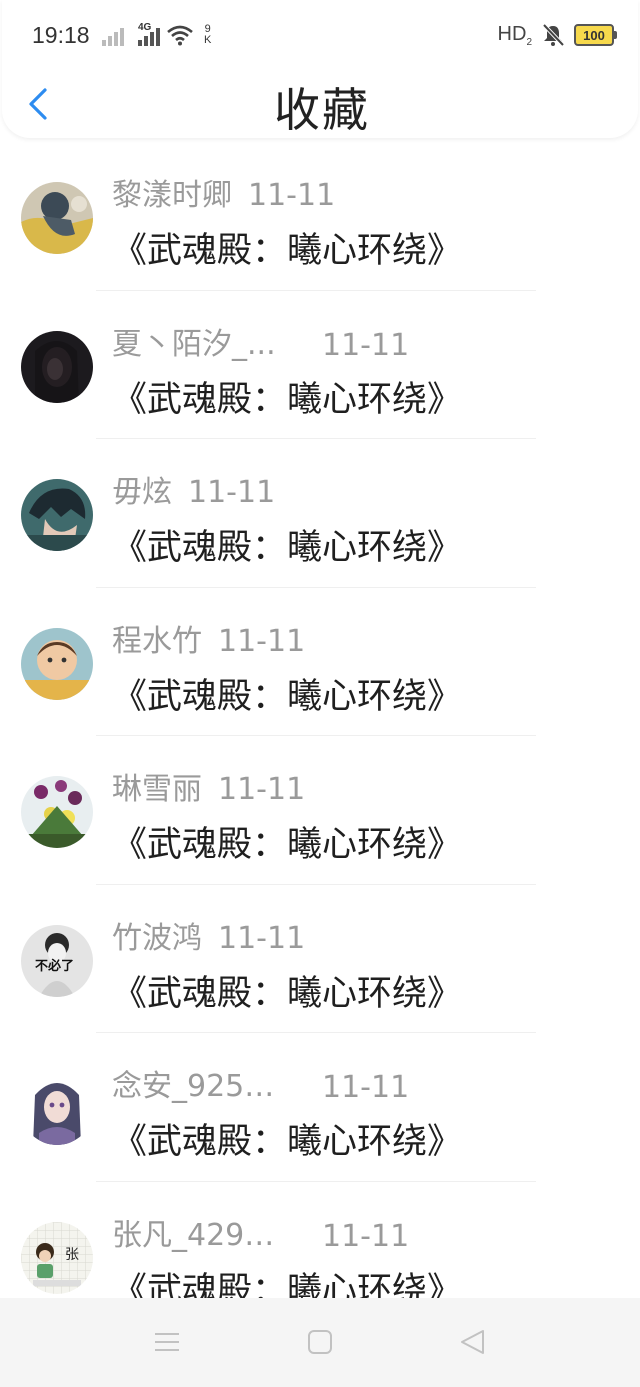 The height and width of the screenshot is (1387, 640). Describe the element at coordinates (55, 966) in the screenshot. I see `avatar-text: 不必了` at that location.